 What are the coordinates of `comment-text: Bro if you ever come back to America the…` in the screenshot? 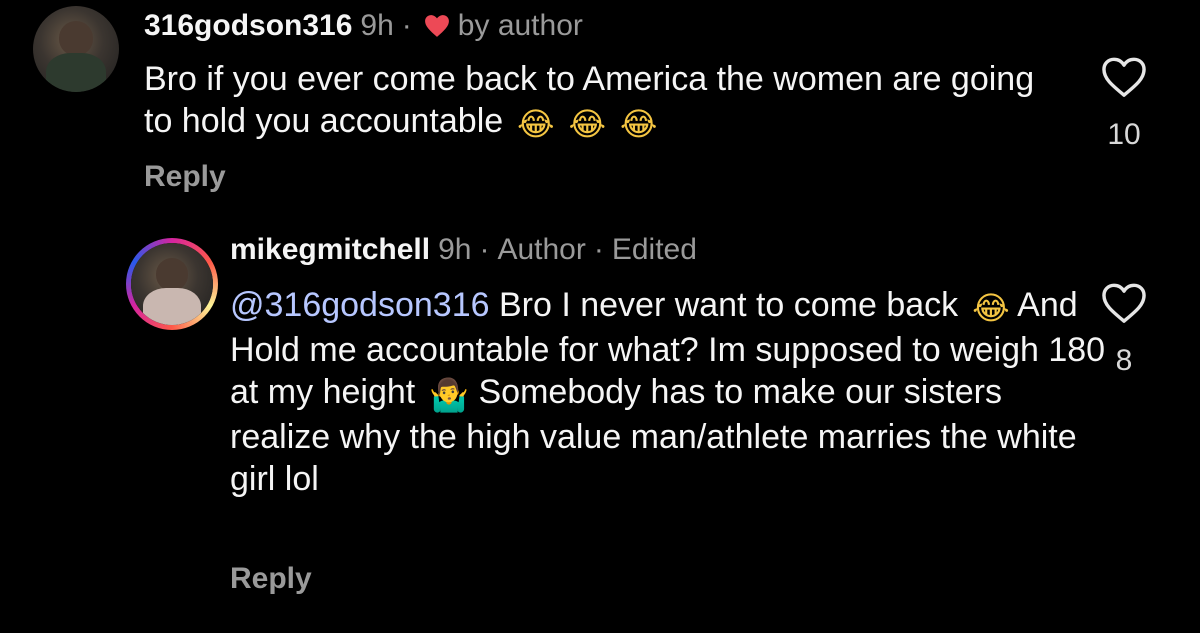 It's located at (594, 101).